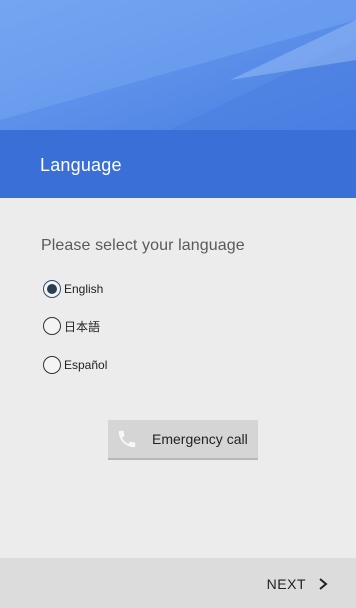 This screenshot has height=608, width=356. What do you see at coordinates (82, 326) in the screenshot?
I see `language-option-label: 日本語` at bounding box center [82, 326].